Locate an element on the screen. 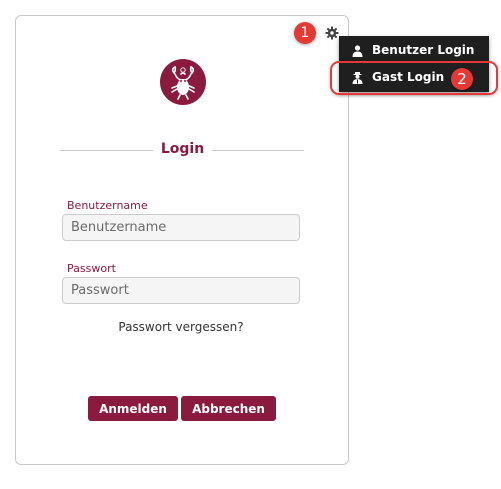 The image size is (501, 489). password-label: Passwort is located at coordinates (91, 268).